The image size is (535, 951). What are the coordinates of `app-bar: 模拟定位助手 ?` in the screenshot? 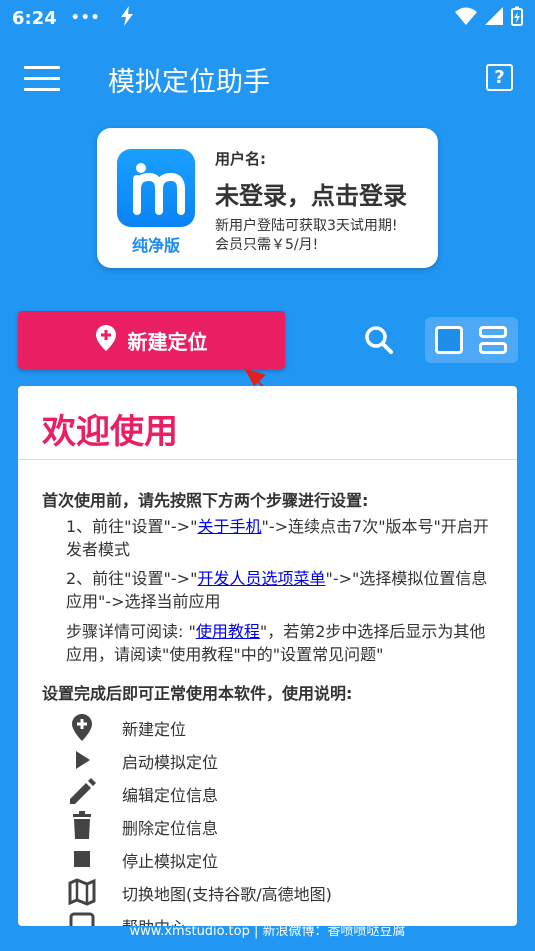 It's located at (267, 78).